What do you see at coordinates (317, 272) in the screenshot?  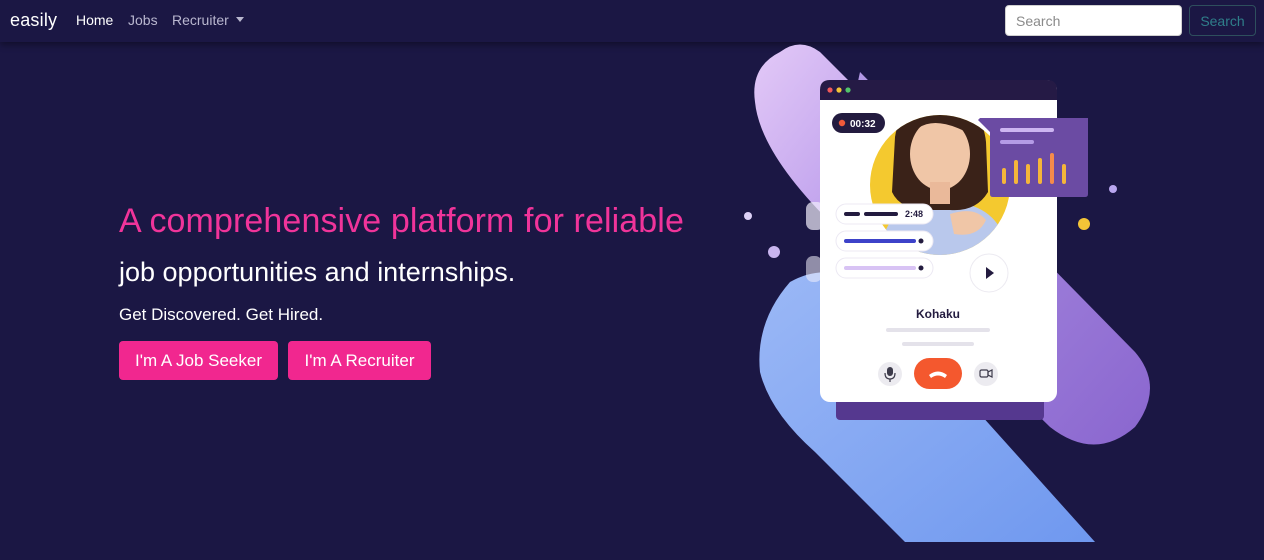 I see `hero-title-line2: job opportunities and internships.` at bounding box center [317, 272].